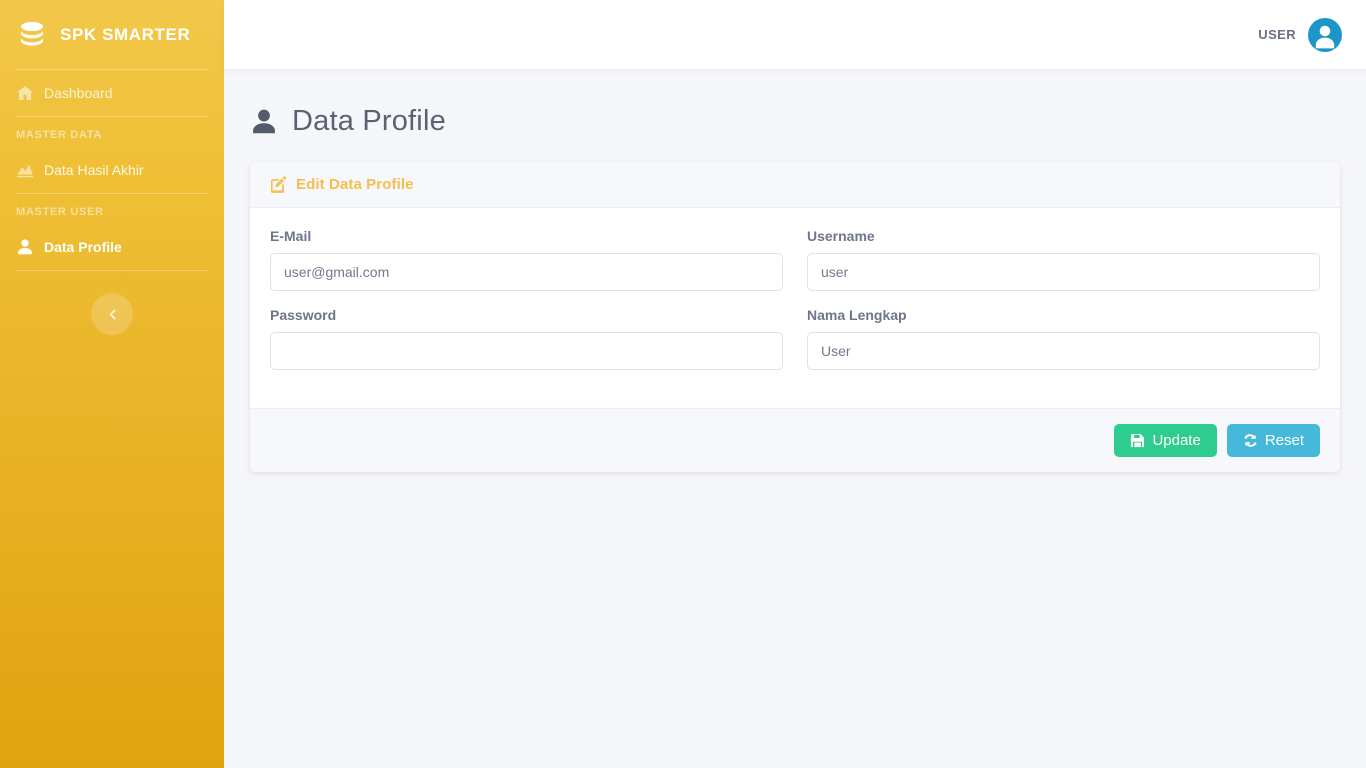  What do you see at coordinates (355, 184) in the screenshot?
I see `card-header-title: Edit Data Profile` at bounding box center [355, 184].